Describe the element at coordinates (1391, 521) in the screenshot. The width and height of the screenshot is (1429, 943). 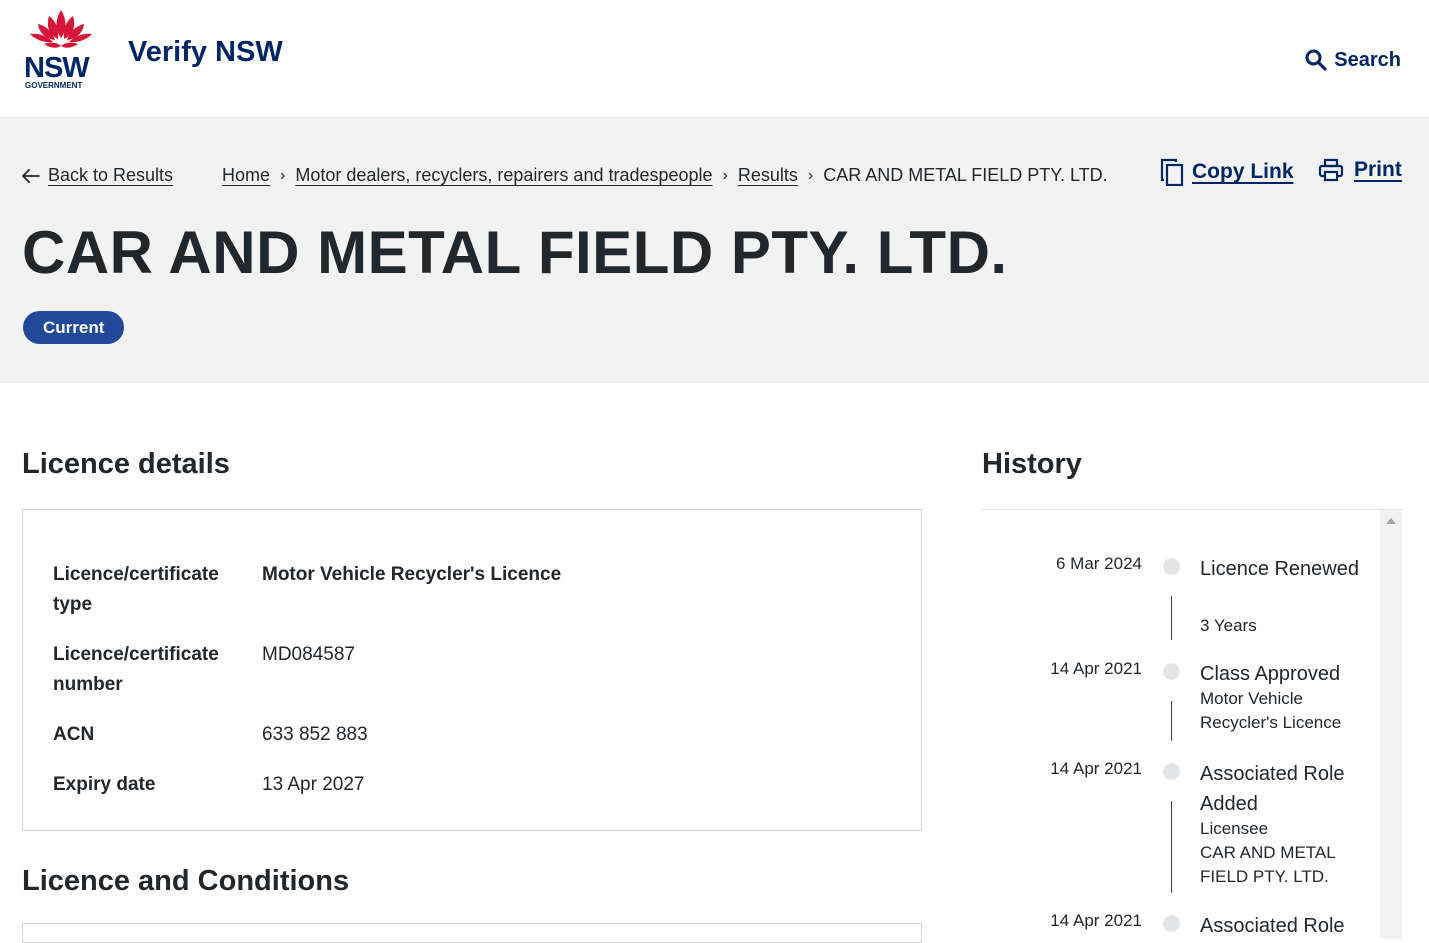
I see `scroll-up-icon` at that location.